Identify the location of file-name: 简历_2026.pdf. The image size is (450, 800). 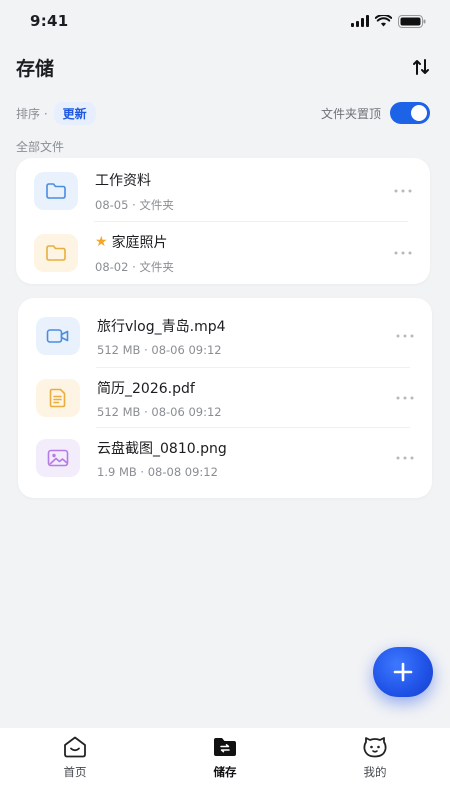
(146, 388).